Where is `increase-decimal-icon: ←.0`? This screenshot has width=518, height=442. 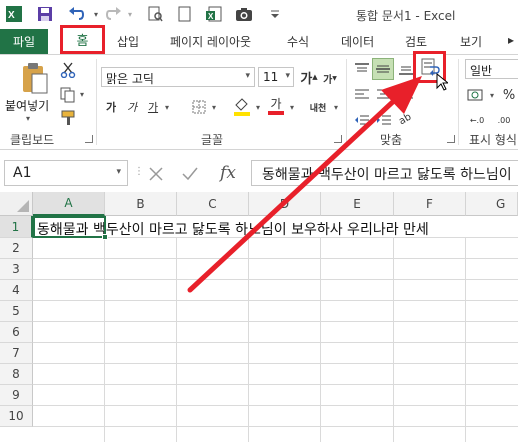
increase-decimal-icon: ←.0 is located at coordinates (477, 120).